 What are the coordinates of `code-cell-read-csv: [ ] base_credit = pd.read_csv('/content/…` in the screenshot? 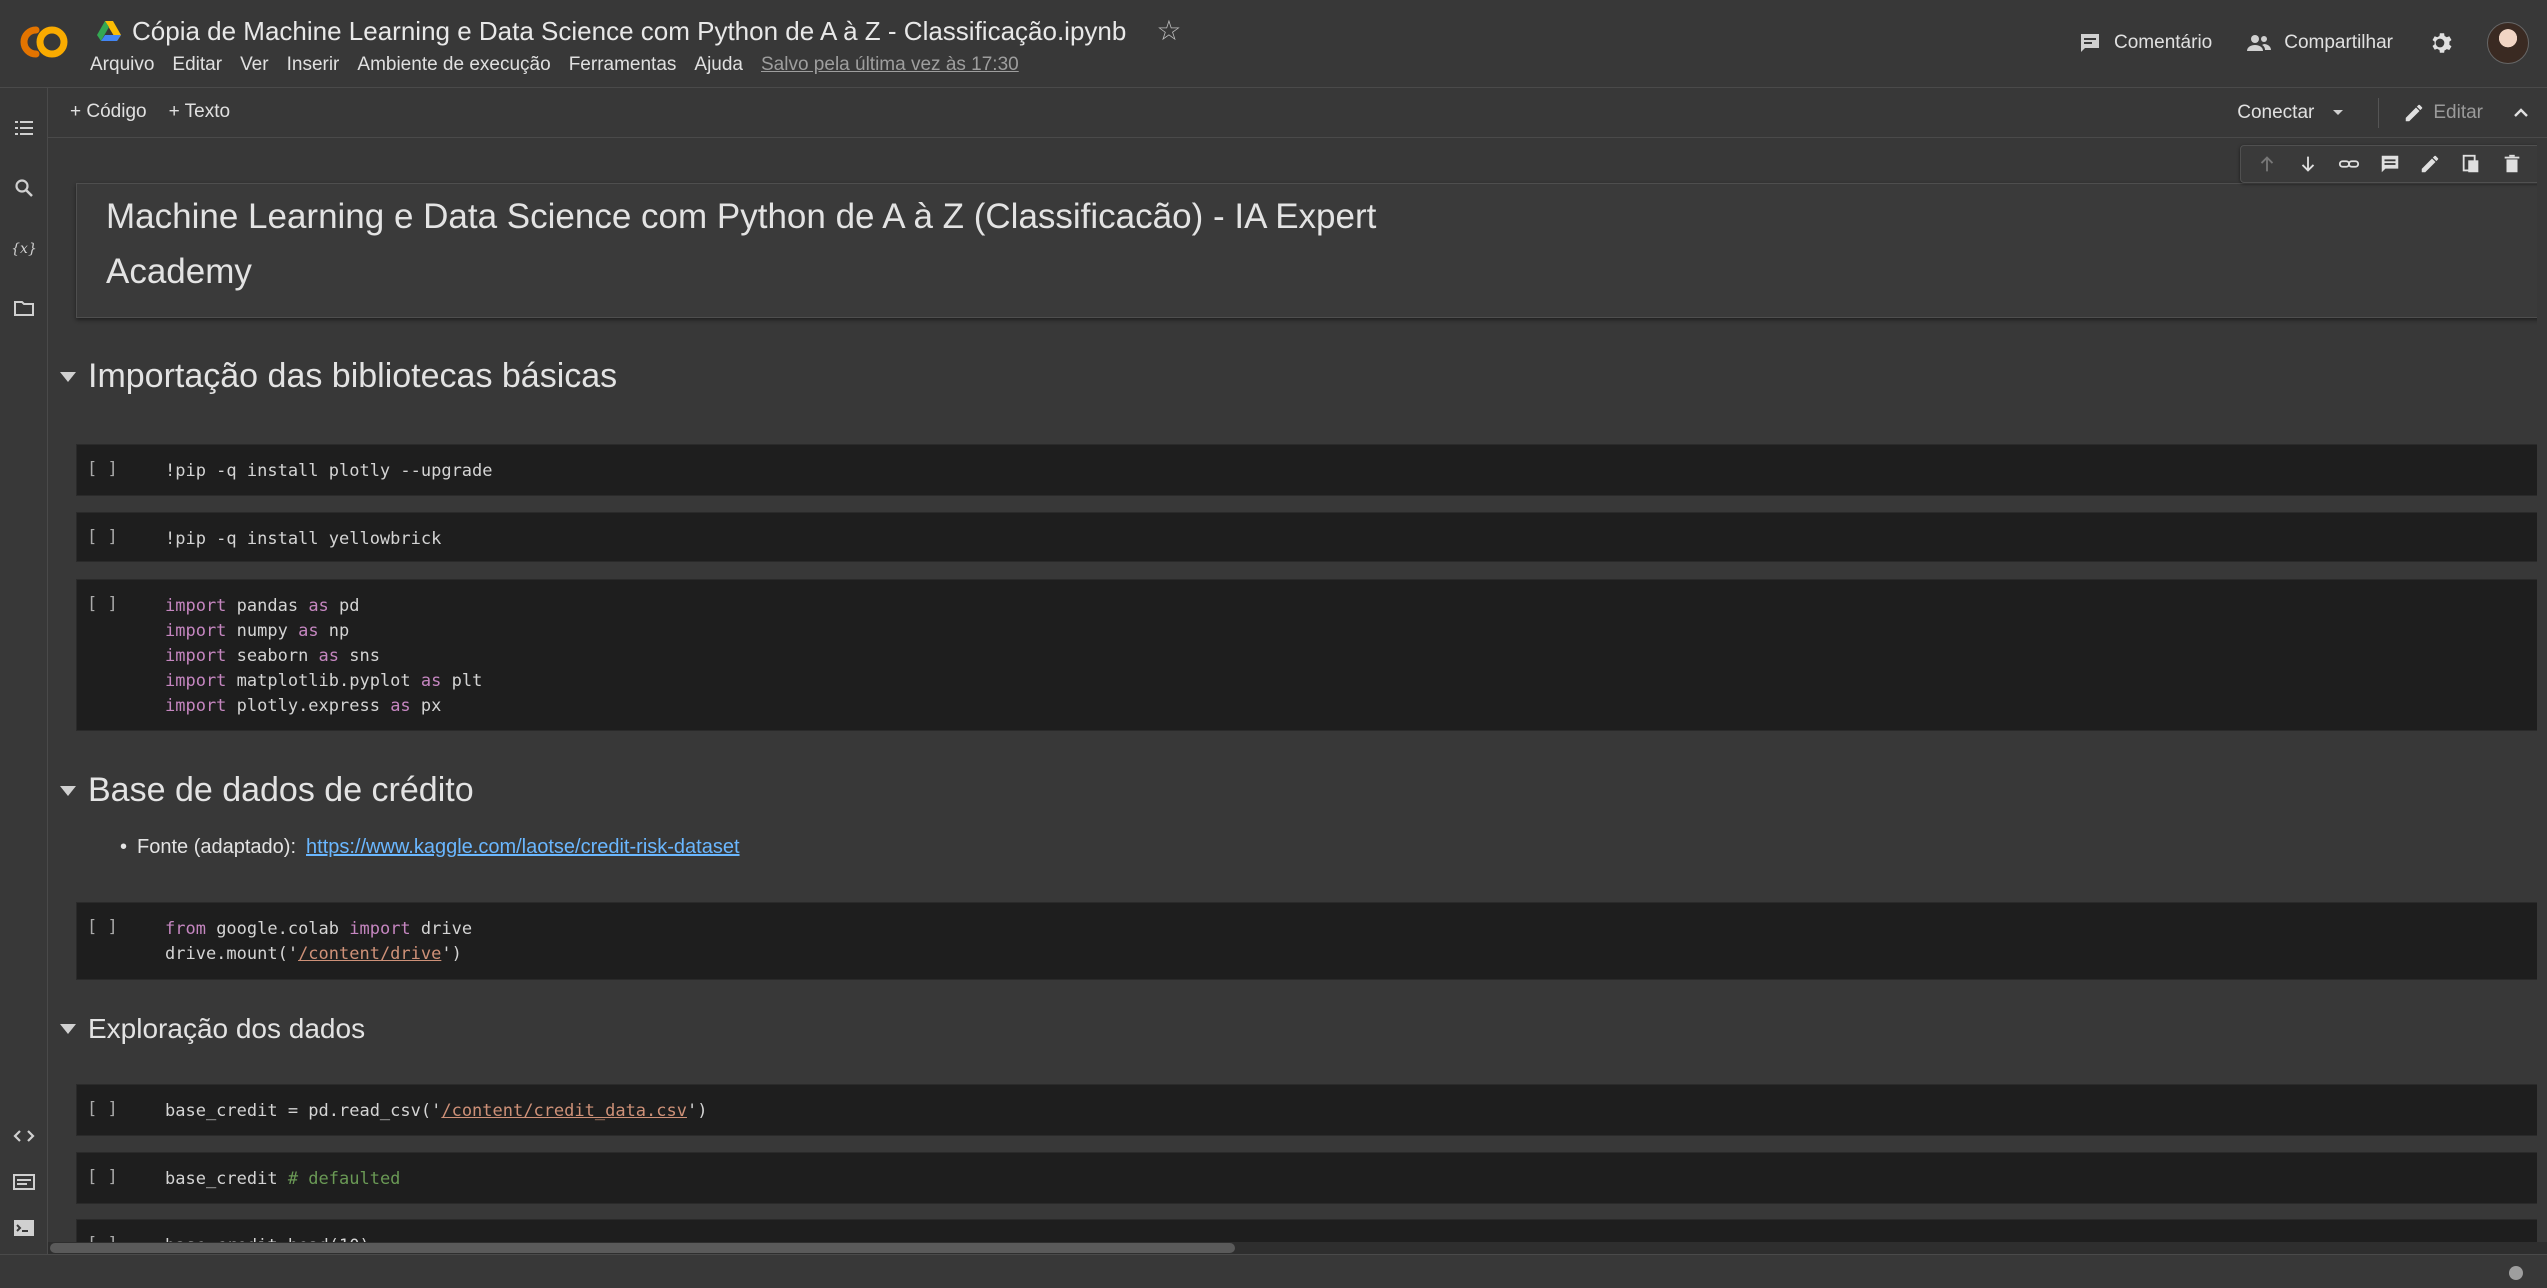 It's located at (1308, 1110).